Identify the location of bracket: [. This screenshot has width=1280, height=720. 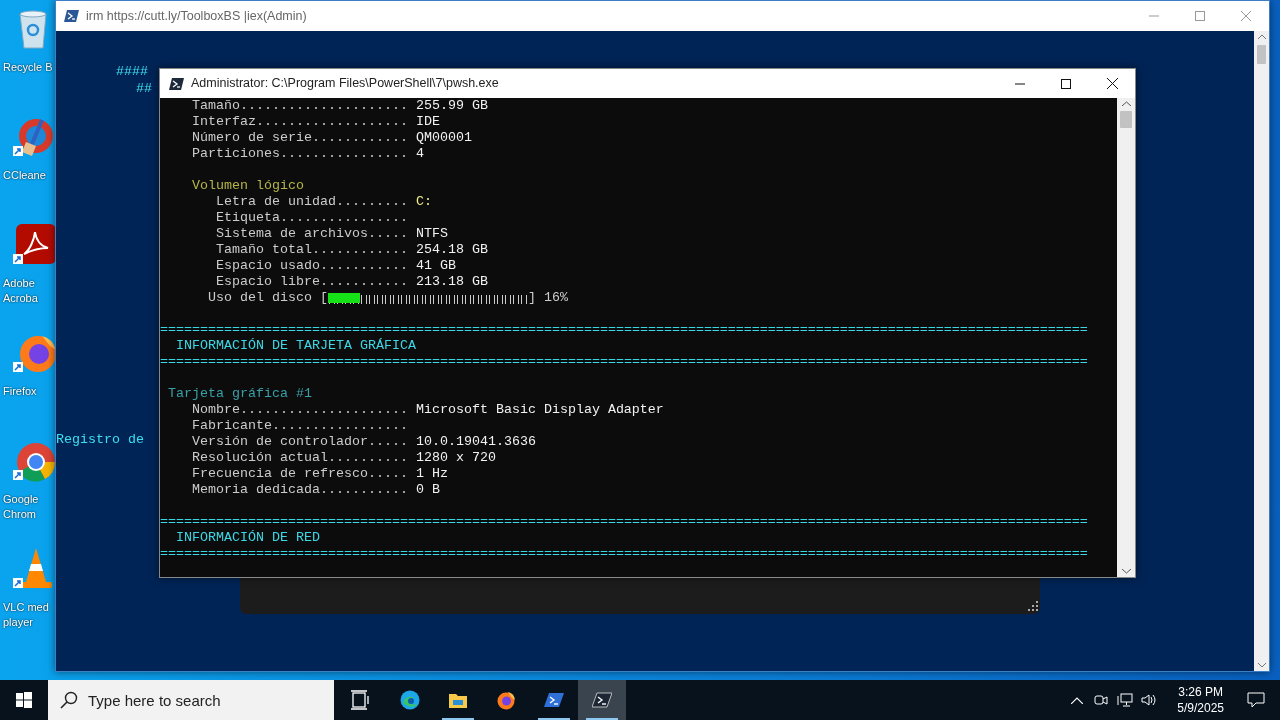
(323, 298).